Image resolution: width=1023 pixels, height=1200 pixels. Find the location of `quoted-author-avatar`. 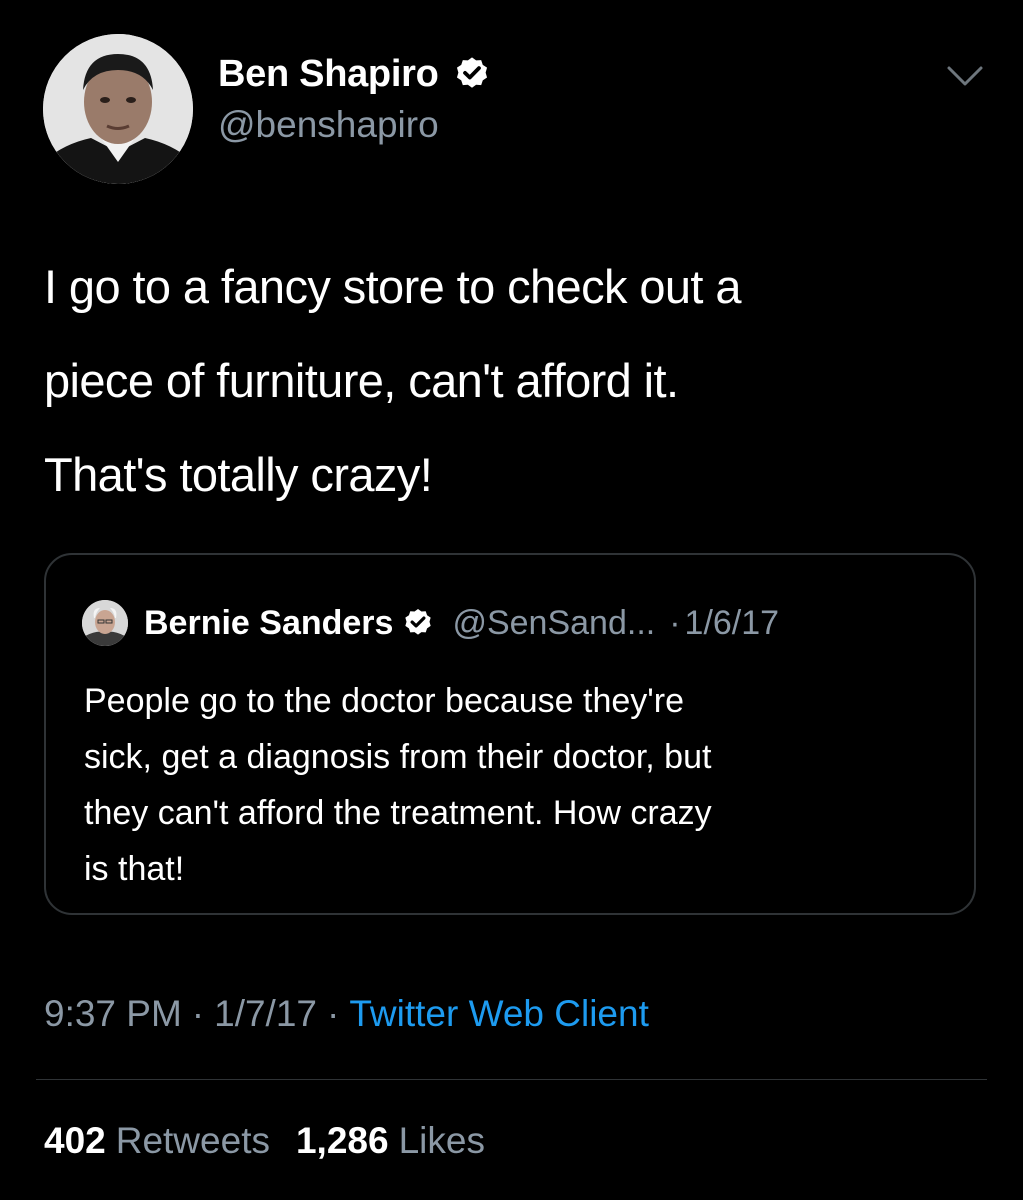

quoted-author-avatar is located at coordinates (105, 623).